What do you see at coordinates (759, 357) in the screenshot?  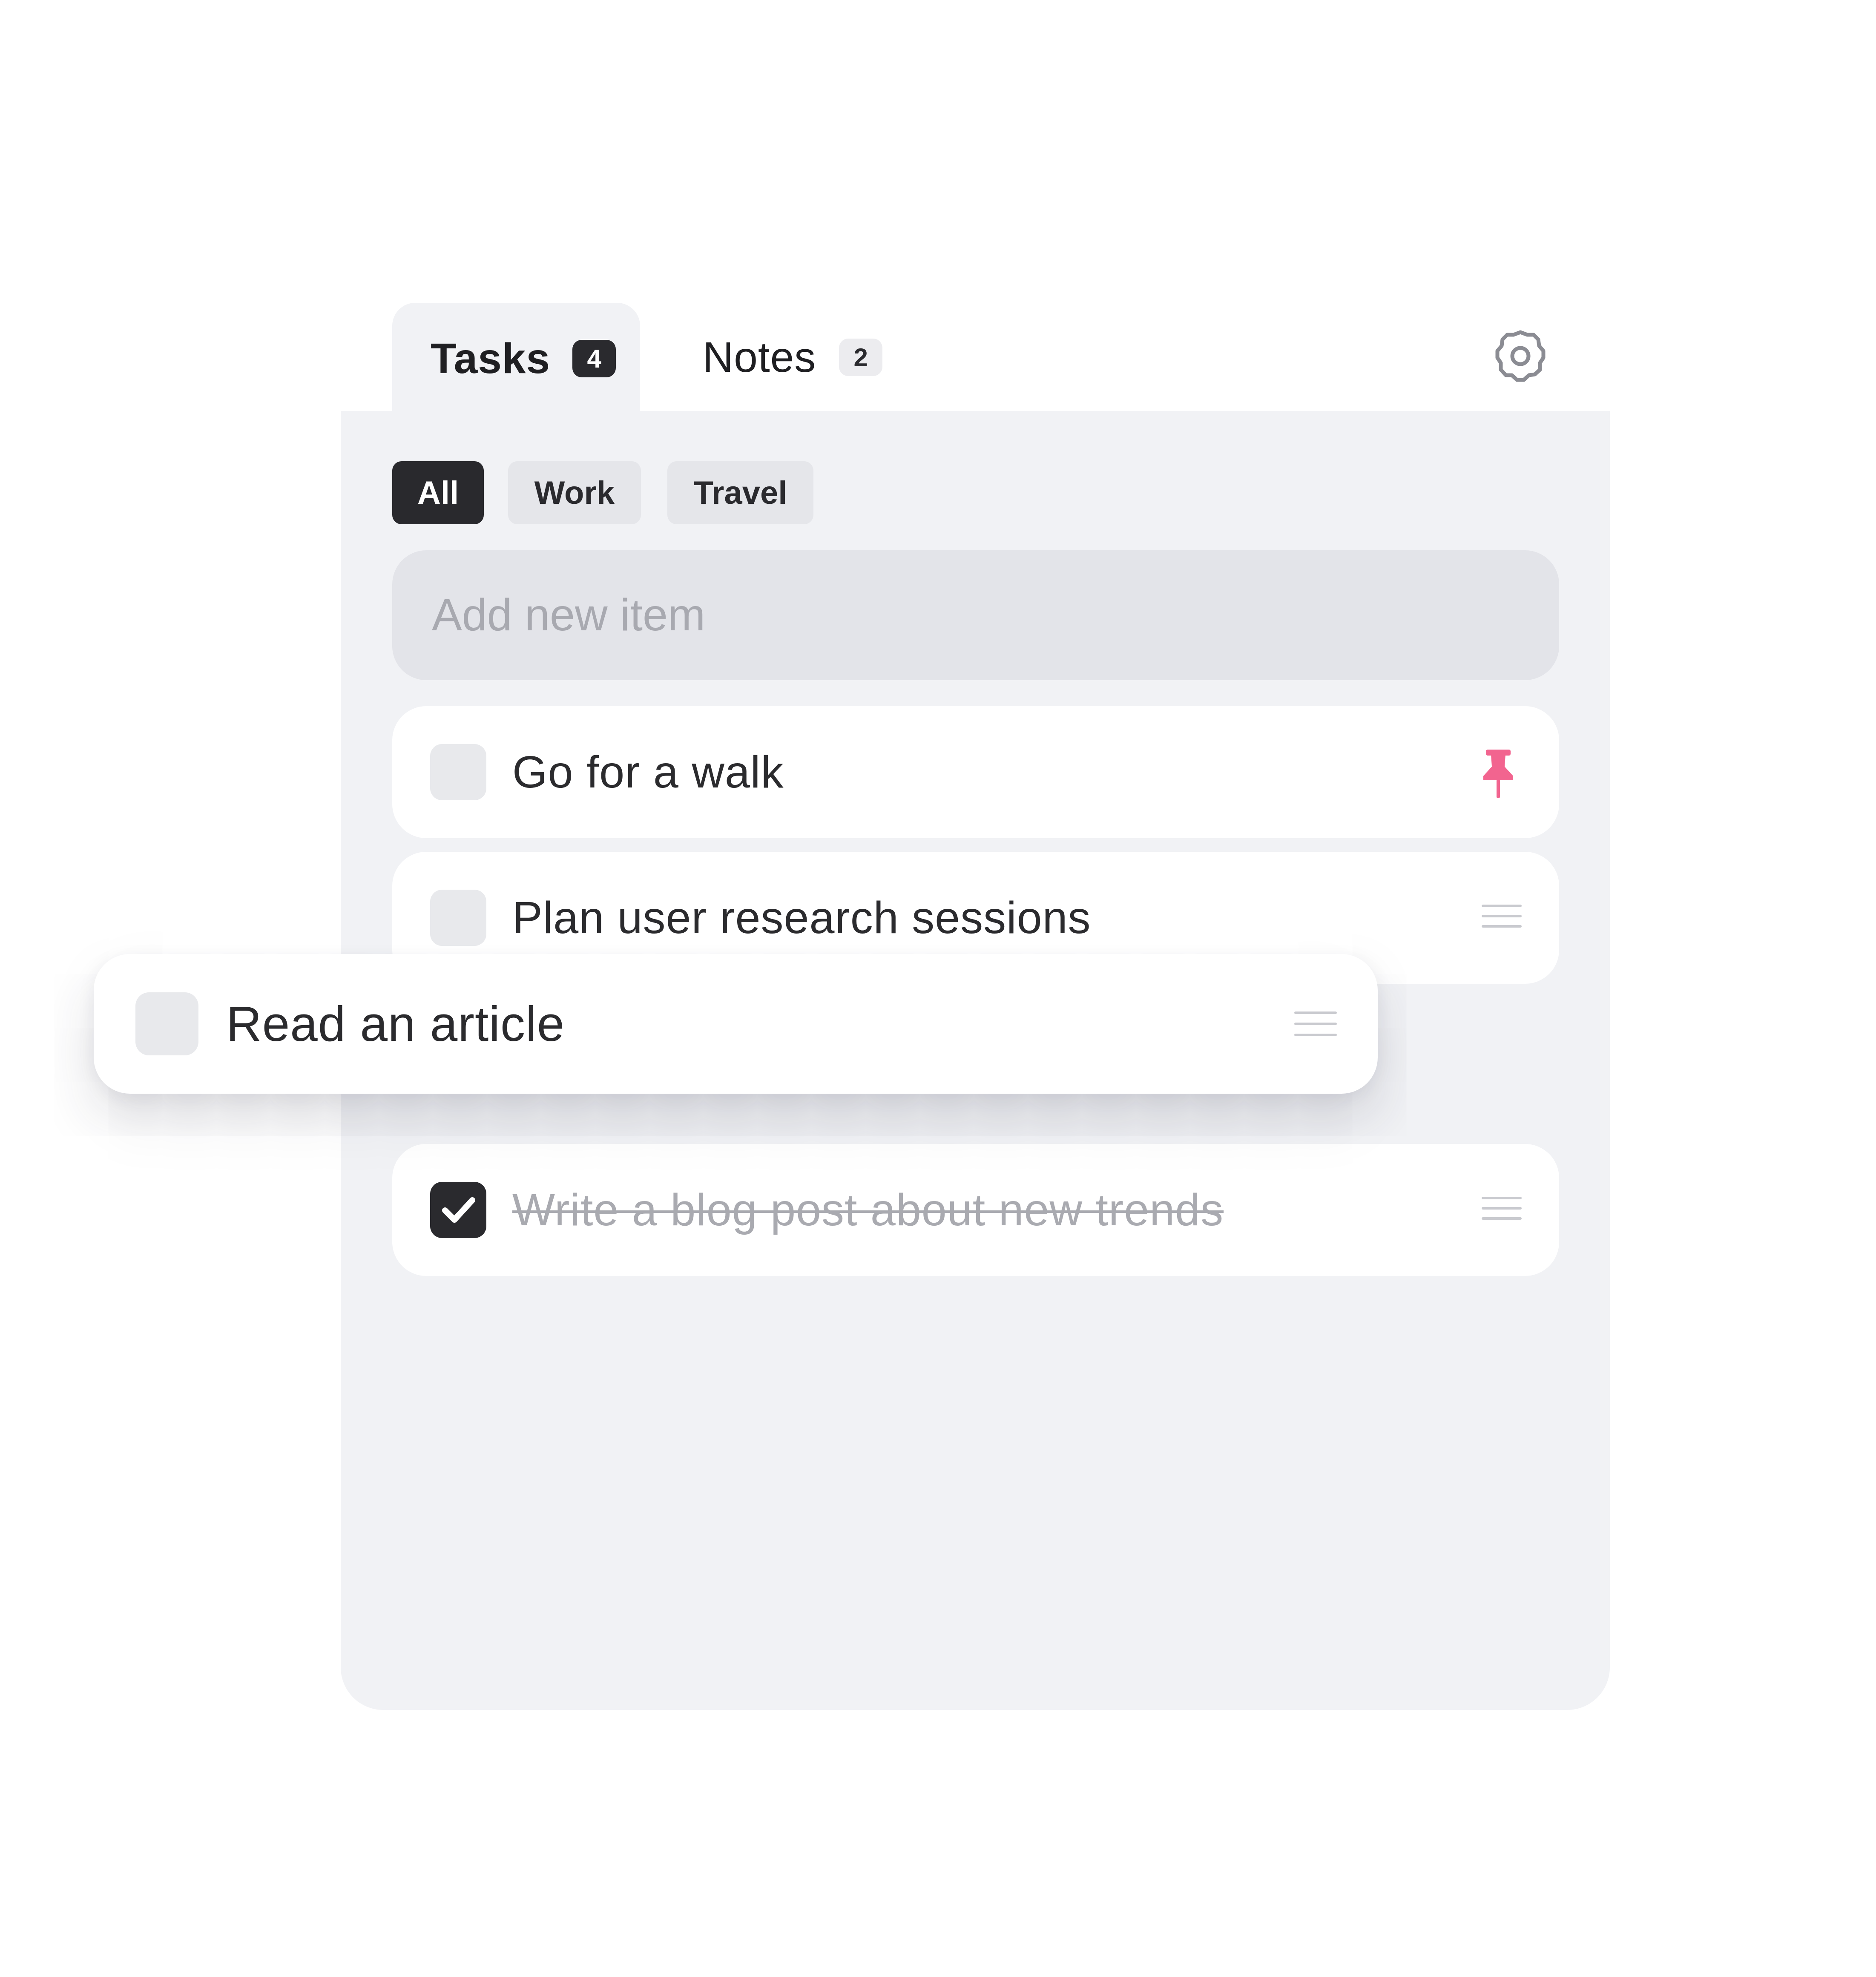 I see `tab-notes-label: Notes` at bounding box center [759, 357].